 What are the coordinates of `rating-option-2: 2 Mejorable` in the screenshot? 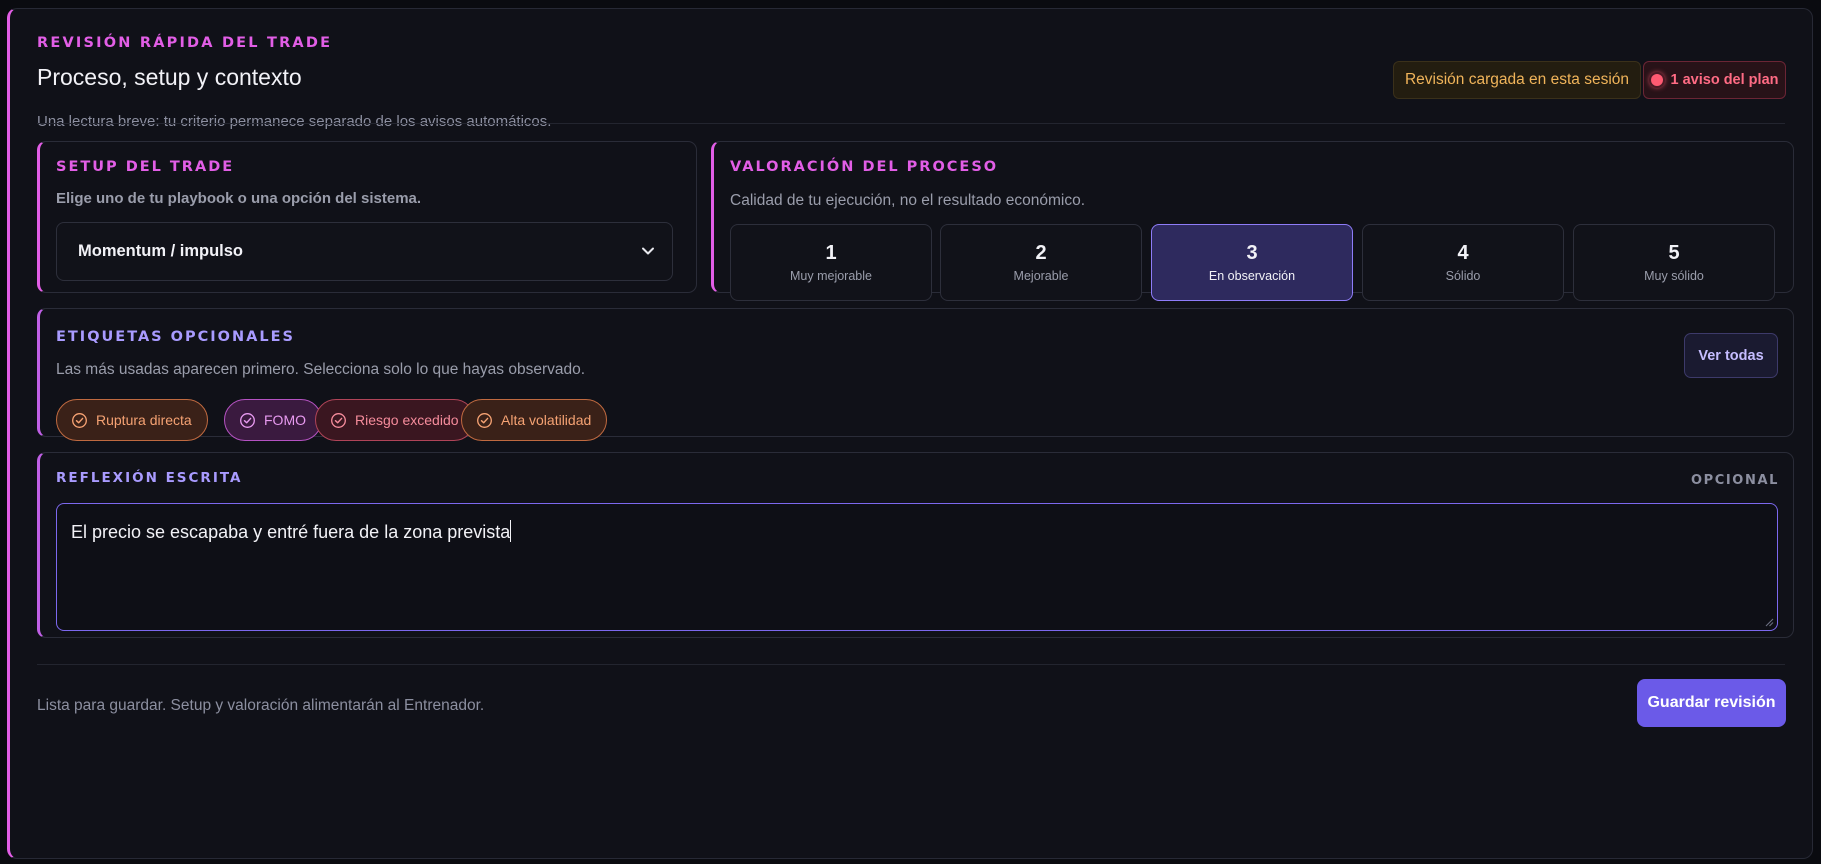 It's located at (1041, 262).